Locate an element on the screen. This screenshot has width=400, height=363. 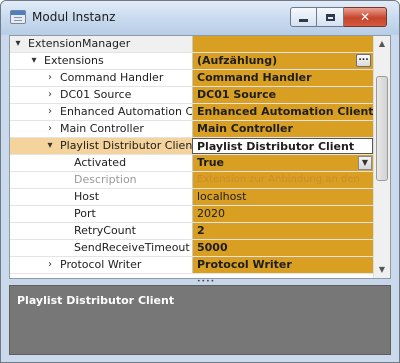
maximize-button is located at coordinates (330, 17).